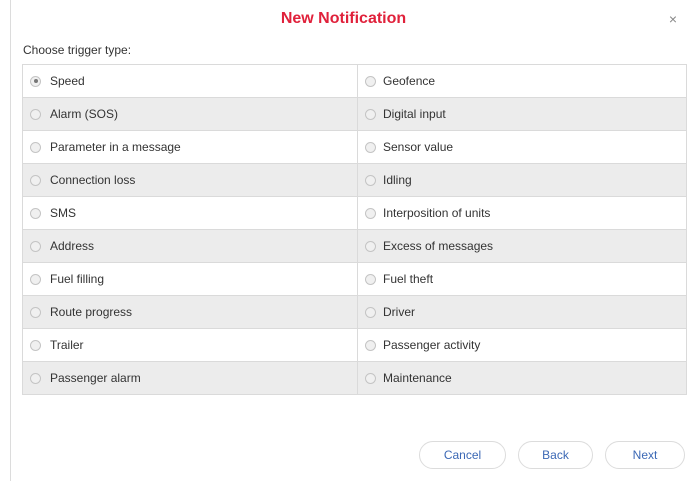 The image size is (687, 481). I want to click on table-row: Speed Geofence, so click(354, 81).